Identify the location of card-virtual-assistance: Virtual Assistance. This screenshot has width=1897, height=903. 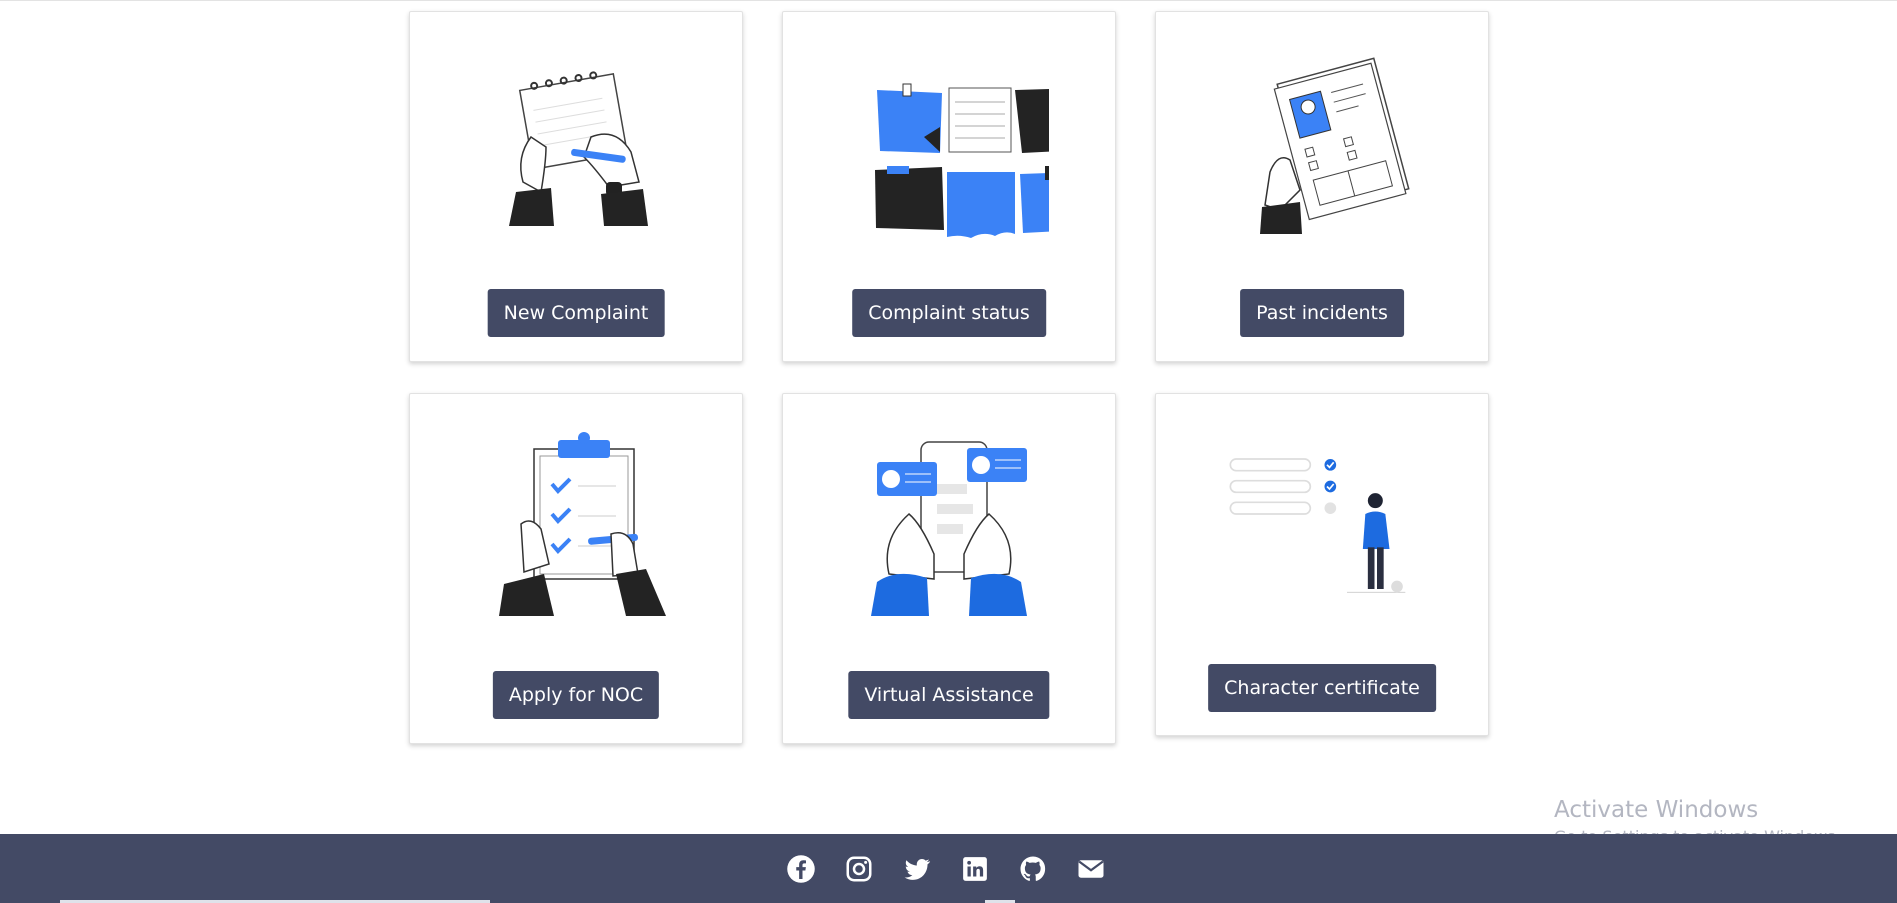
(949, 568).